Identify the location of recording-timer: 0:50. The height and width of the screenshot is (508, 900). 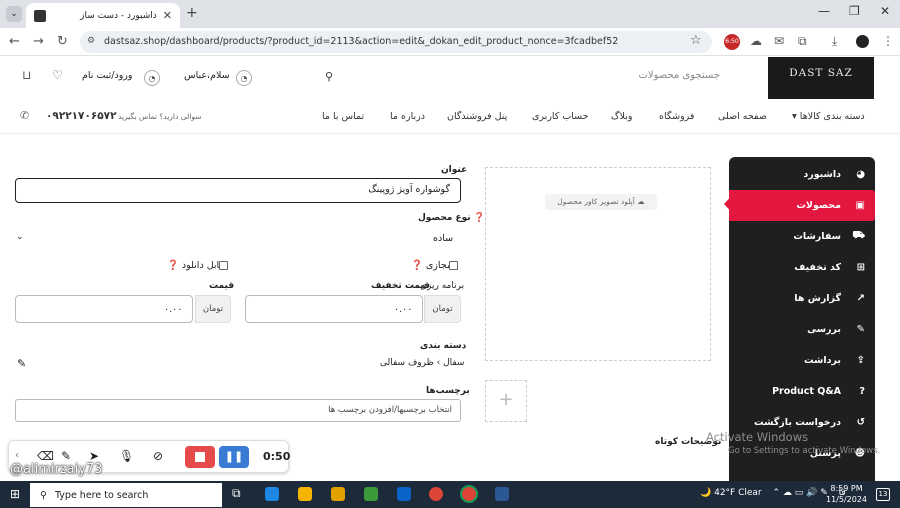
(277, 456).